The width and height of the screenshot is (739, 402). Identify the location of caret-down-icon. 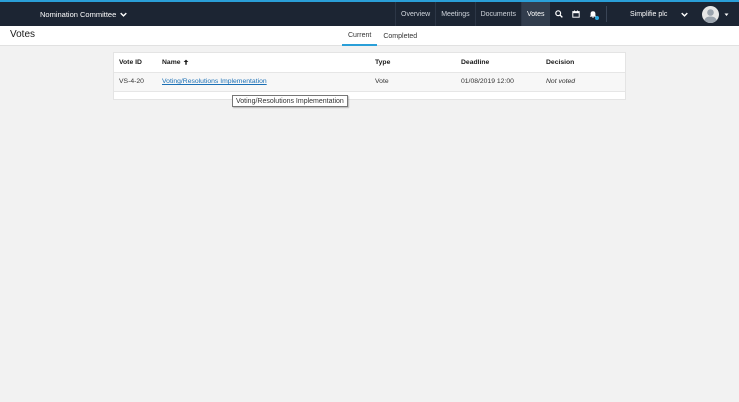
(726, 14).